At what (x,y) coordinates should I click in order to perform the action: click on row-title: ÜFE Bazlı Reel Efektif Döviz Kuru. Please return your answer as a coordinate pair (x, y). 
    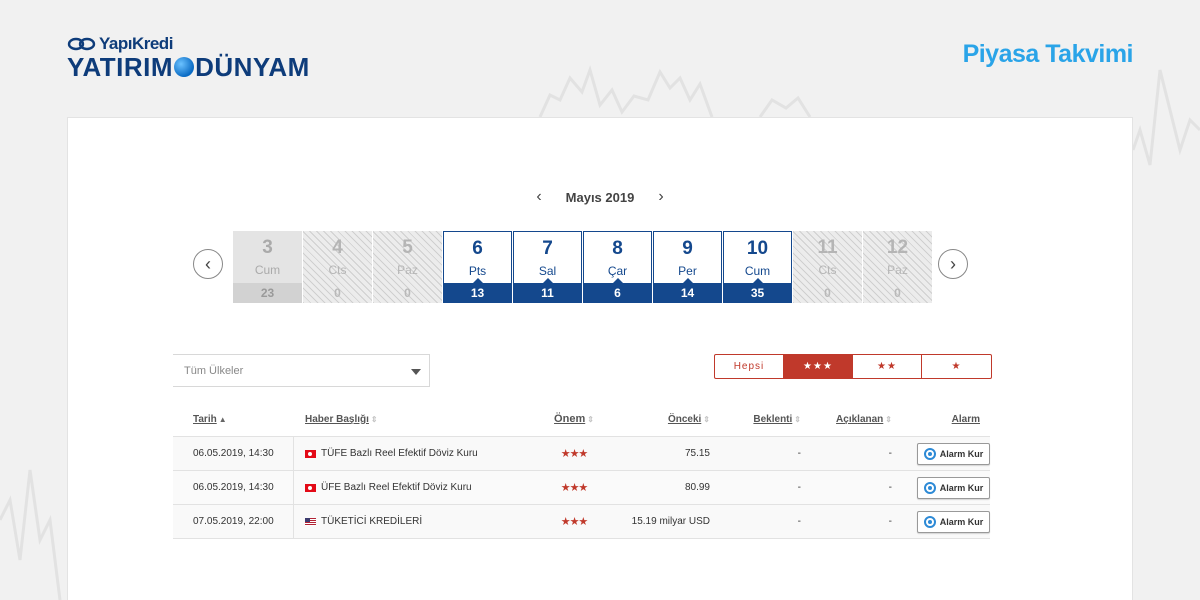
    Looking at the image, I should click on (396, 487).